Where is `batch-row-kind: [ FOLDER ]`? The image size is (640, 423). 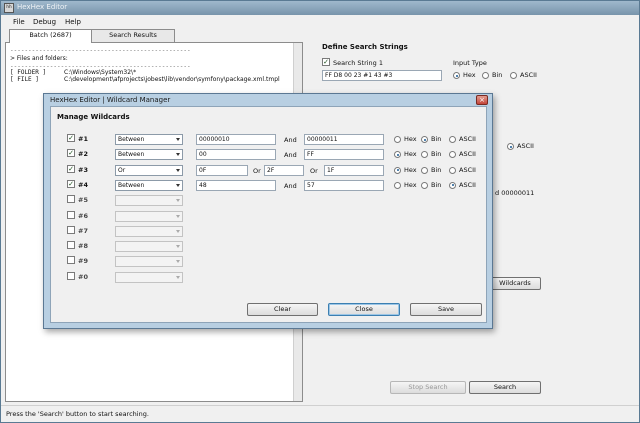 batch-row-kind: [ FOLDER ] is located at coordinates (28, 72).